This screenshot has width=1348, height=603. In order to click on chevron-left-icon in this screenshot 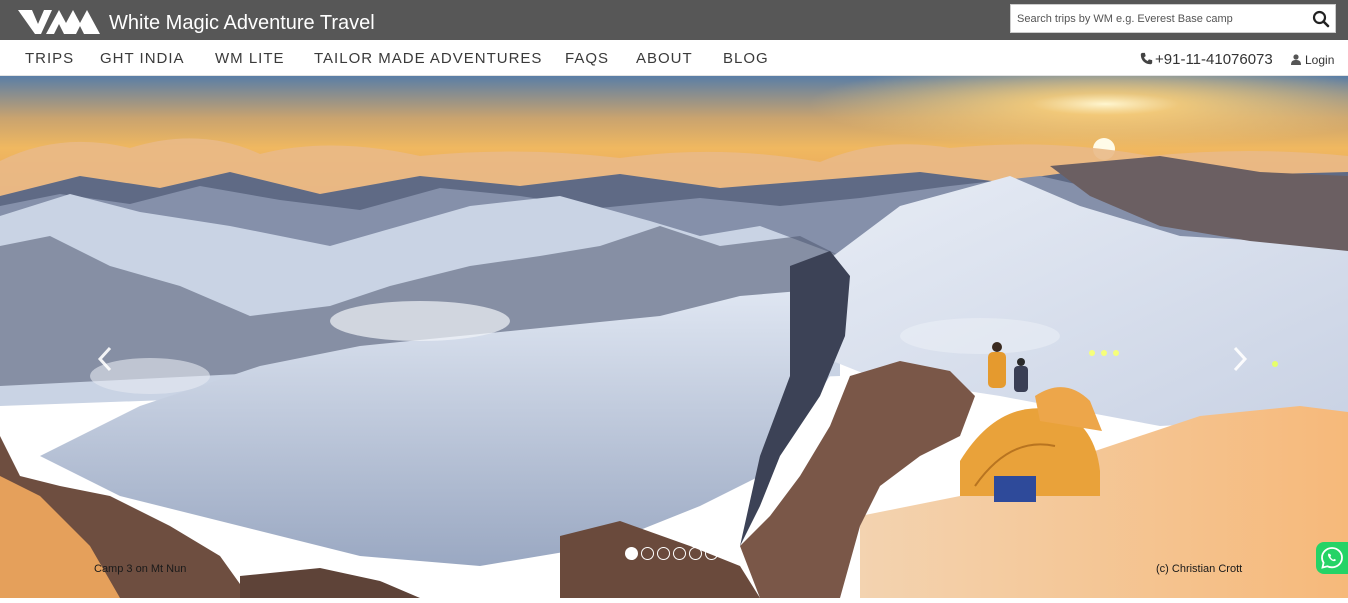, I will do `click(104, 359)`.